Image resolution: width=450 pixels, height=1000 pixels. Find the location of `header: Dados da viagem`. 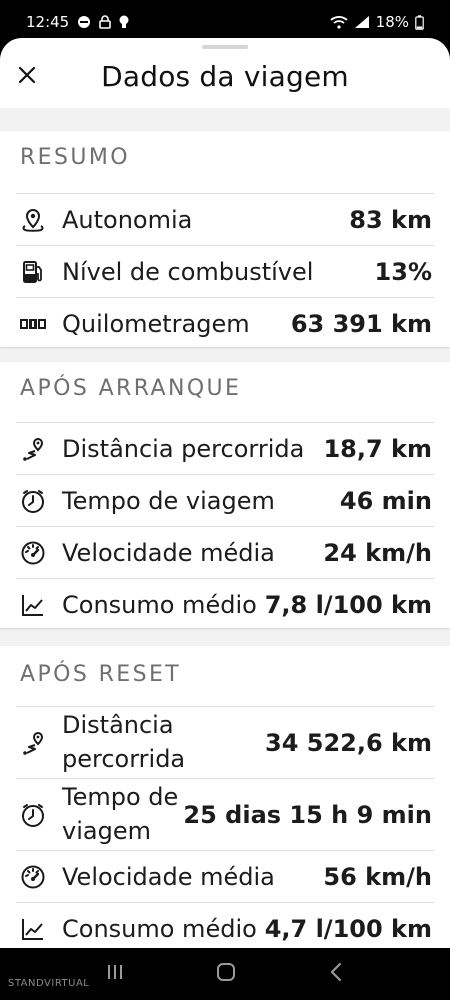

header: Dados da viagem is located at coordinates (225, 73).